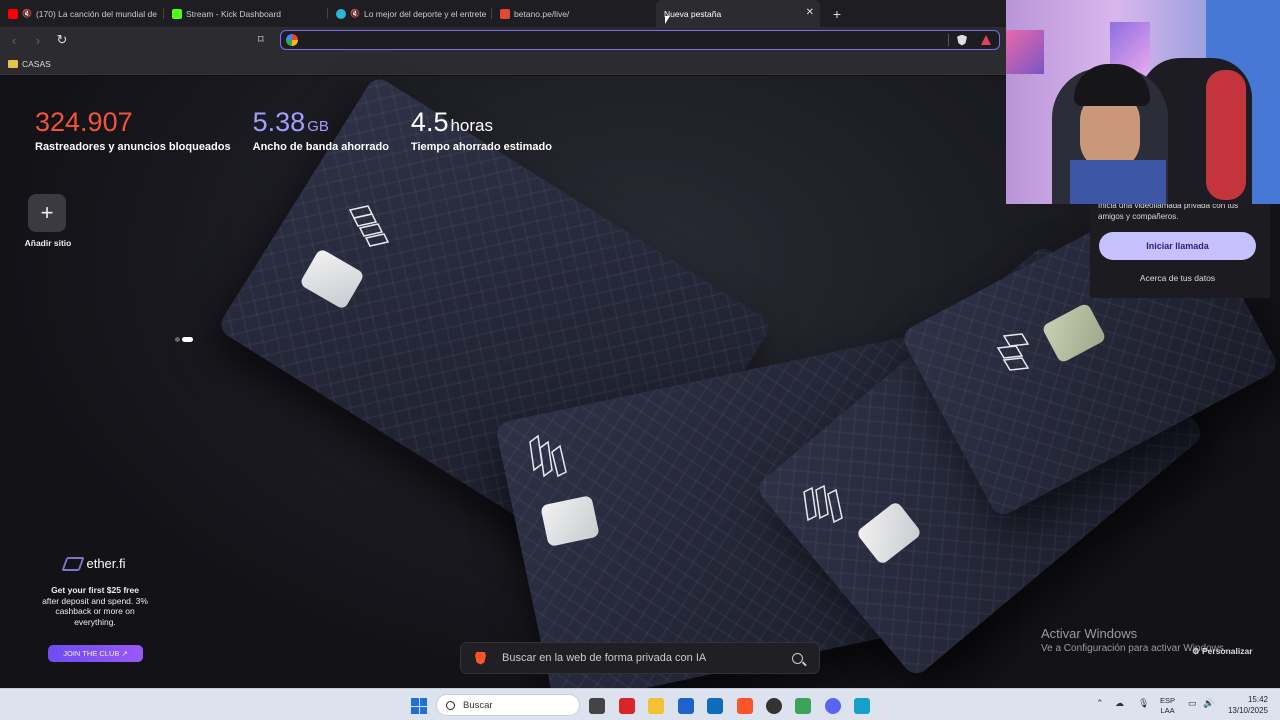  I want to click on youtube-icon, so click(13, 13).